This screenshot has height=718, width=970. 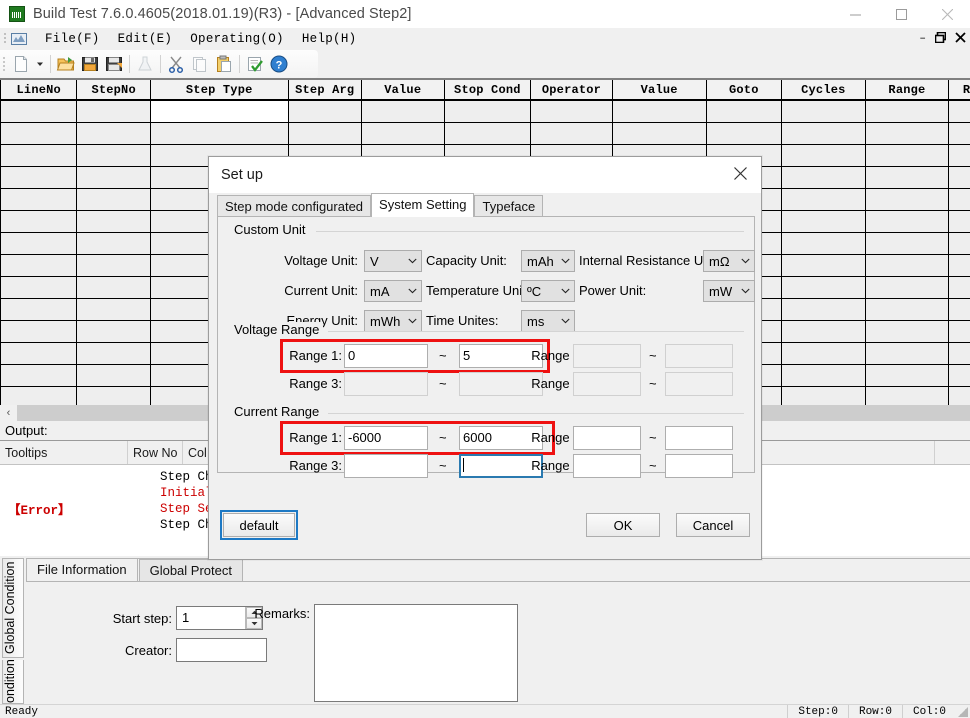 What do you see at coordinates (571, 90) in the screenshot?
I see `grid-column-header: Operator` at bounding box center [571, 90].